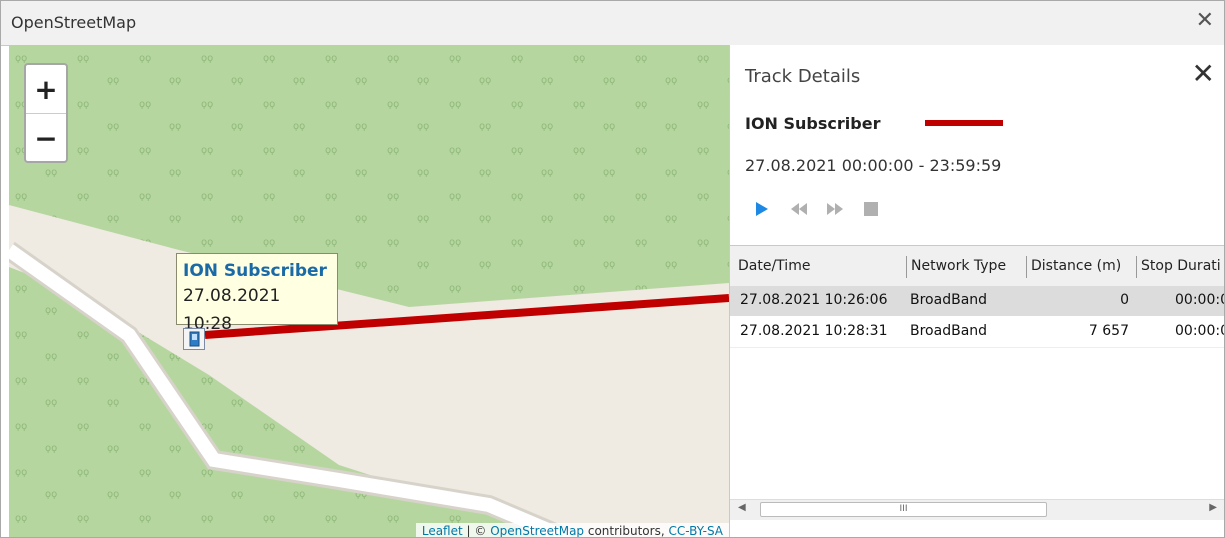 This screenshot has width=1225, height=538. What do you see at coordinates (537, 530) in the screenshot?
I see `osm-link: OpenStreetMap` at bounding box center [537, 530].